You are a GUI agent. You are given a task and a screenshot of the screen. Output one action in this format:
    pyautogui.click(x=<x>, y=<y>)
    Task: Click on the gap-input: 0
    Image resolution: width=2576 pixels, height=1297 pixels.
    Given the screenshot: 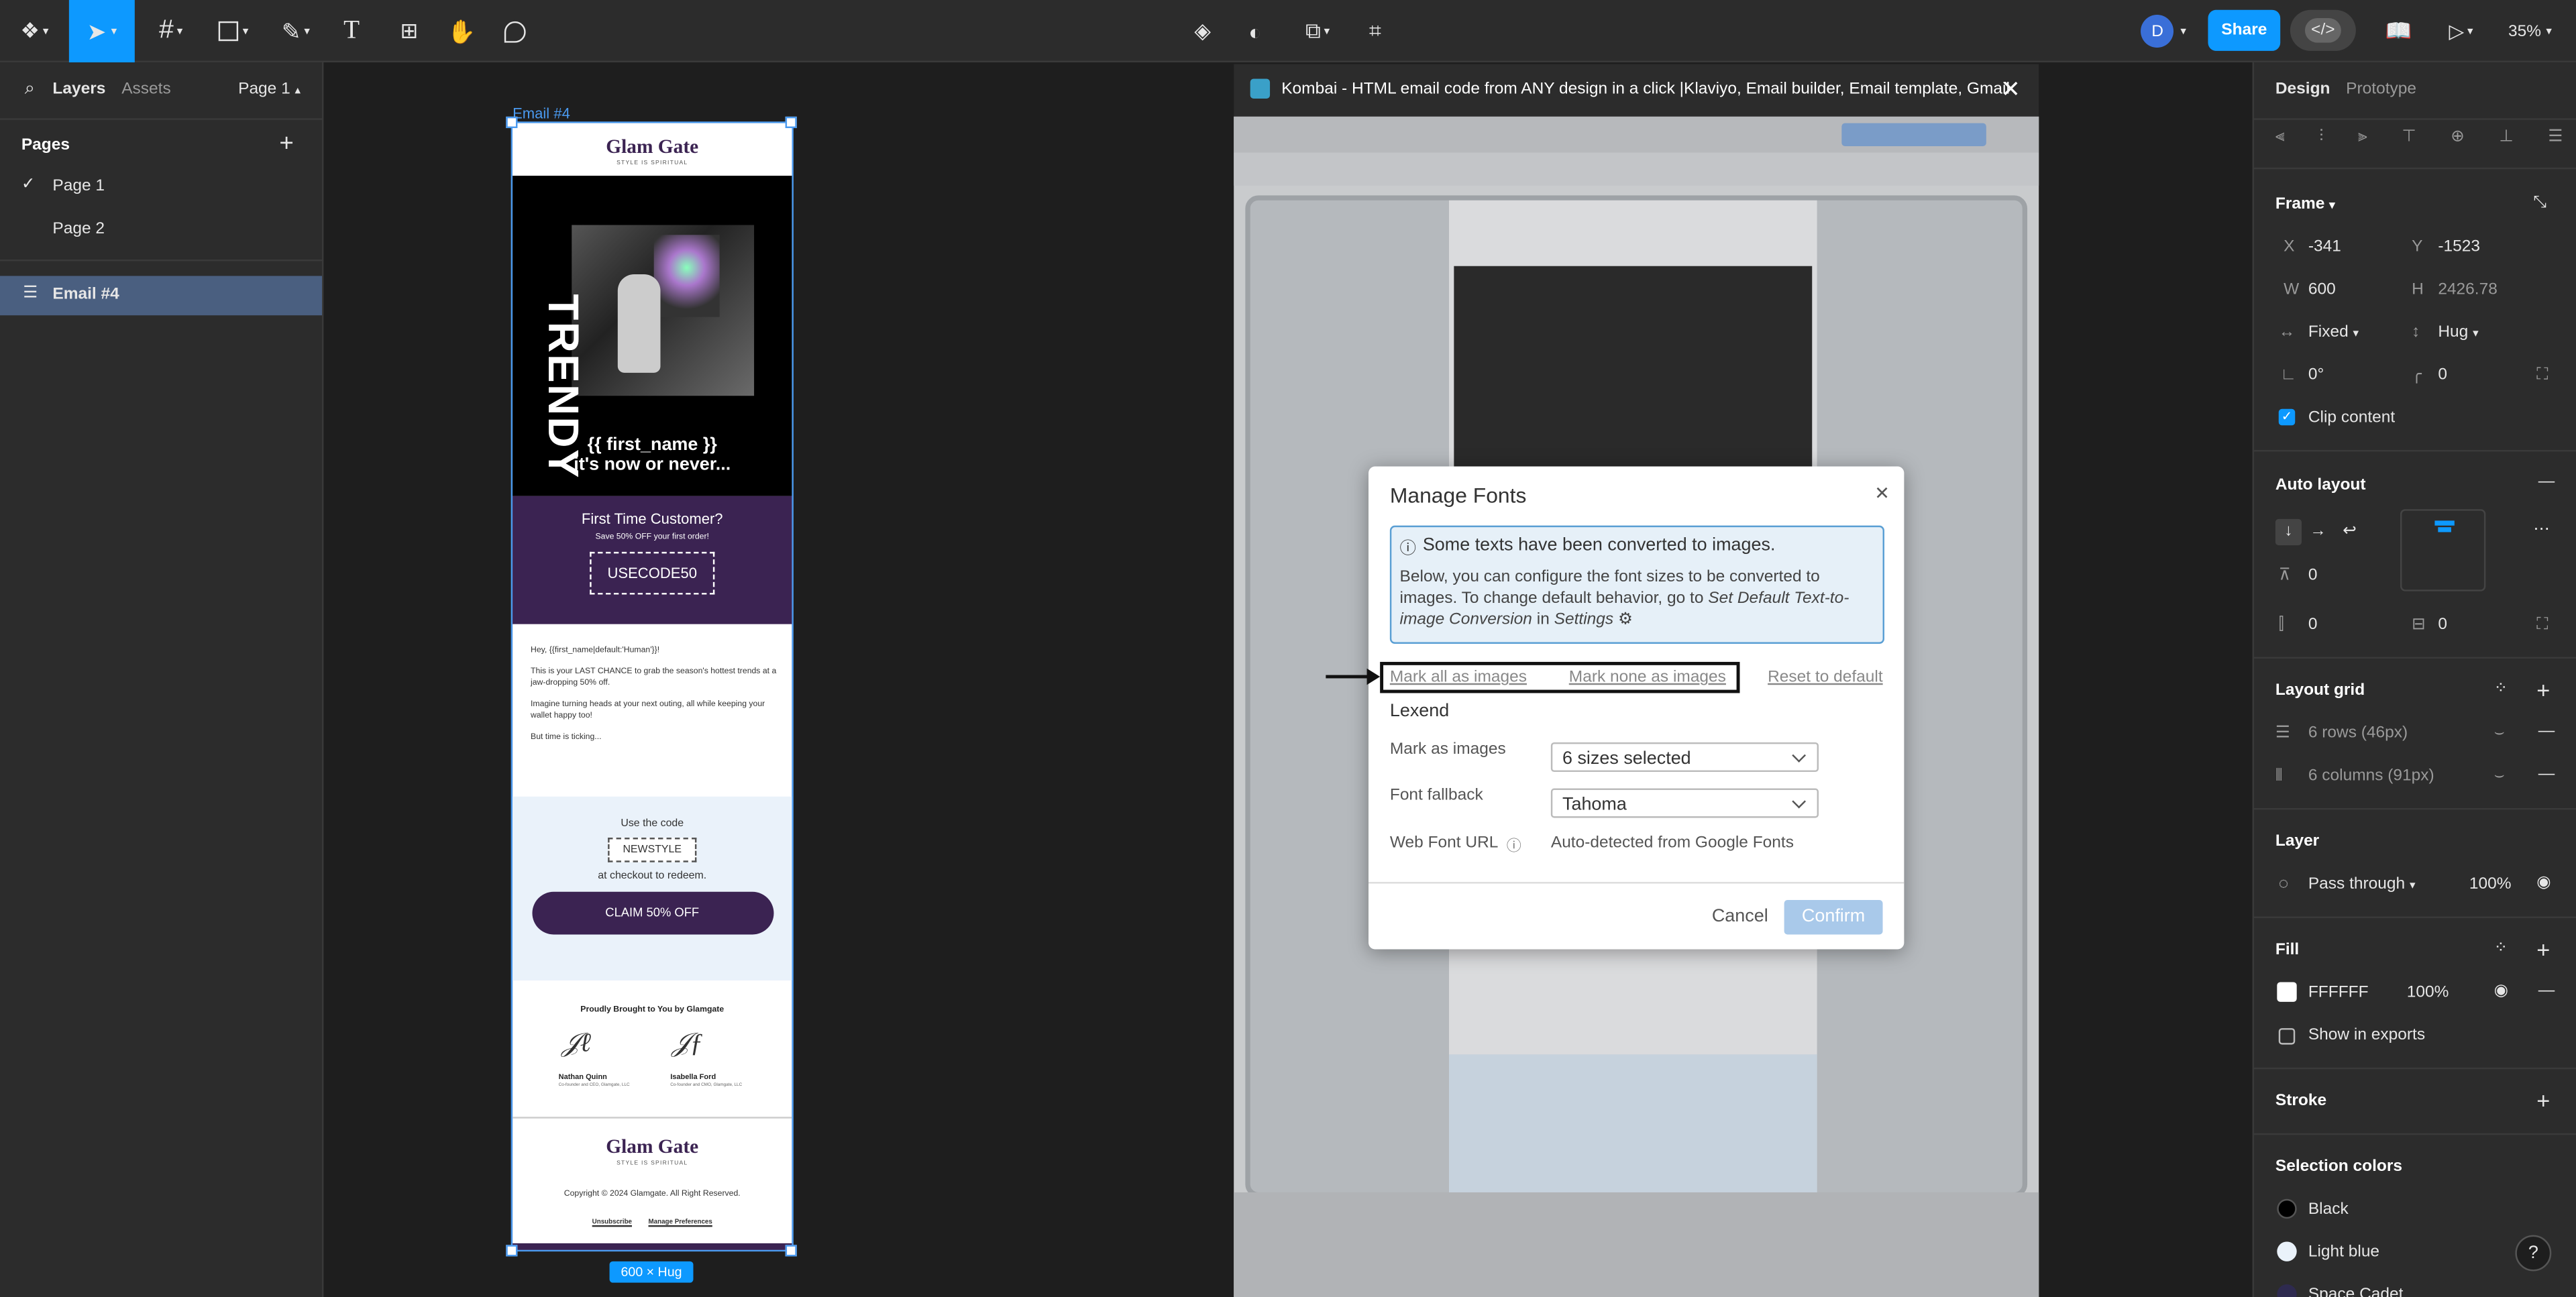 What is the action you would take?
    pyautogui.click(x=2313, y=576)
    